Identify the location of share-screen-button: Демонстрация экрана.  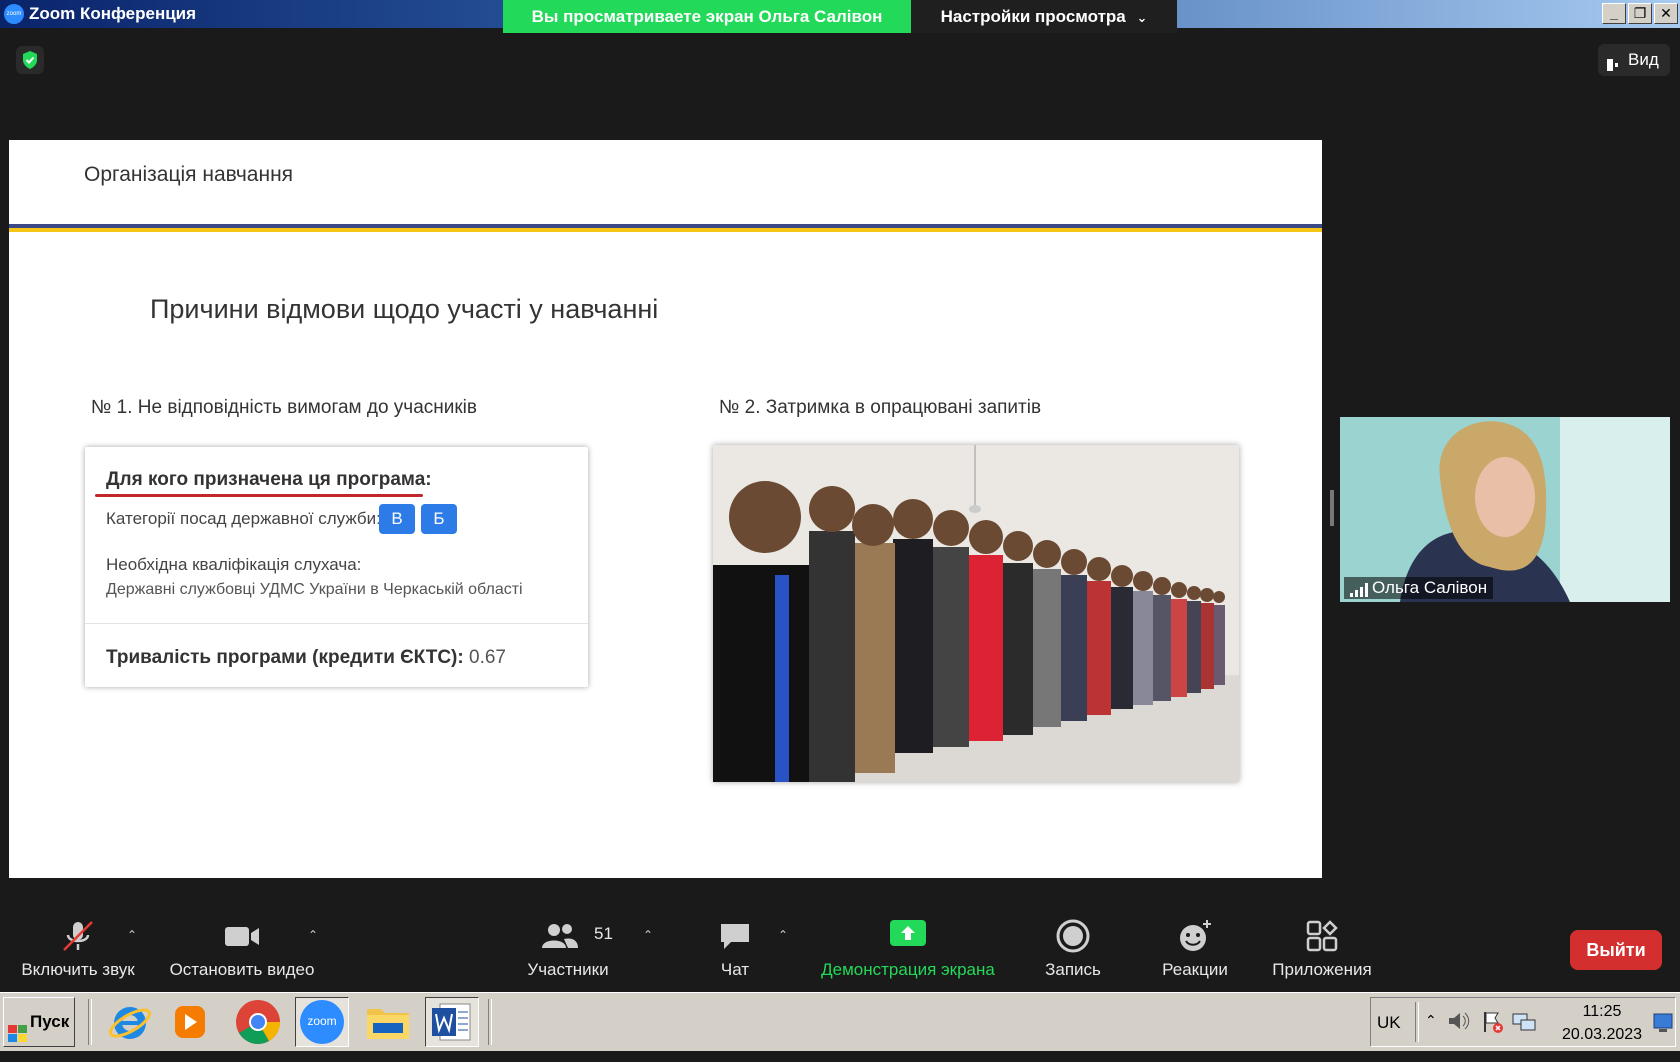
(908, 946).